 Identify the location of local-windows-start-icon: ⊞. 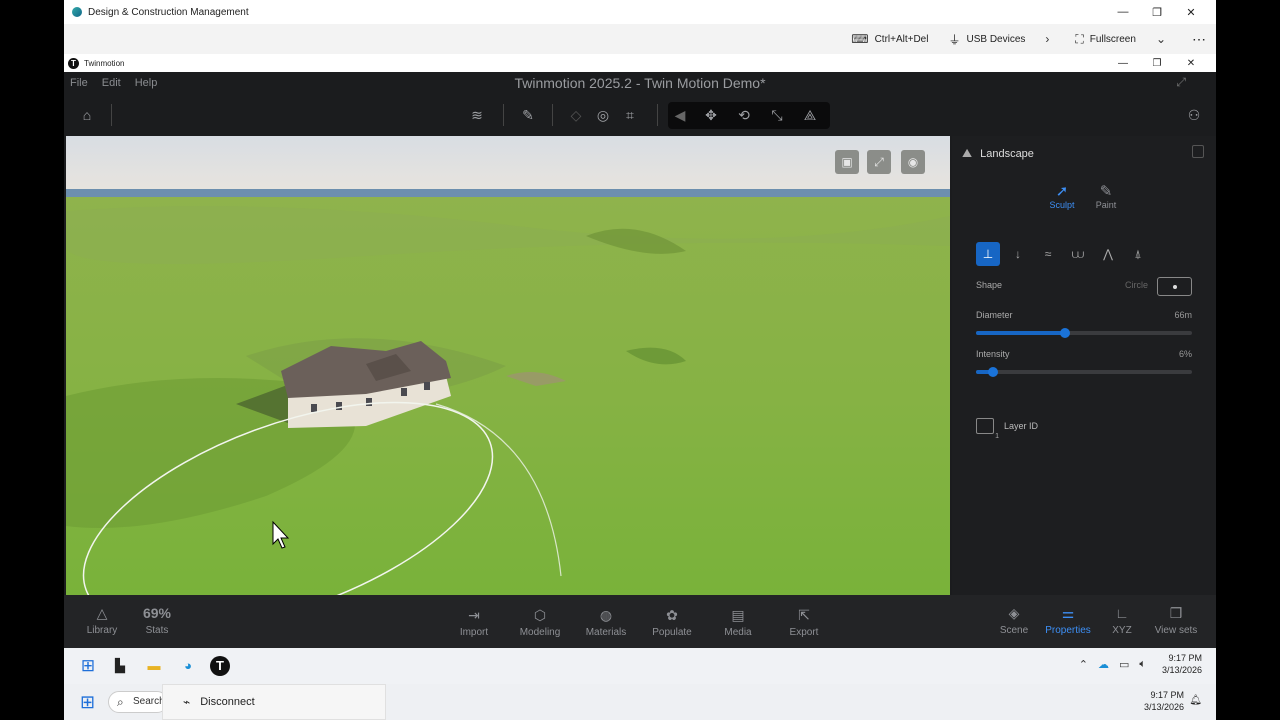
(89, 702).